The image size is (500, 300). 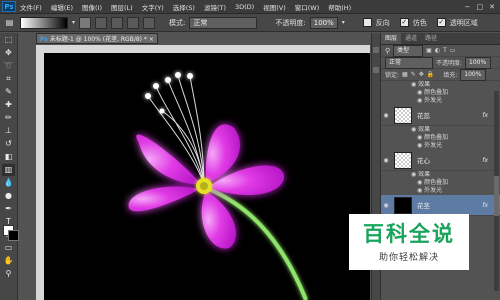 What do you see at coordinates (387, 51) in the screenshot?
I see `filter-kind-icon: ⚲` at bounding box center [387, 51].